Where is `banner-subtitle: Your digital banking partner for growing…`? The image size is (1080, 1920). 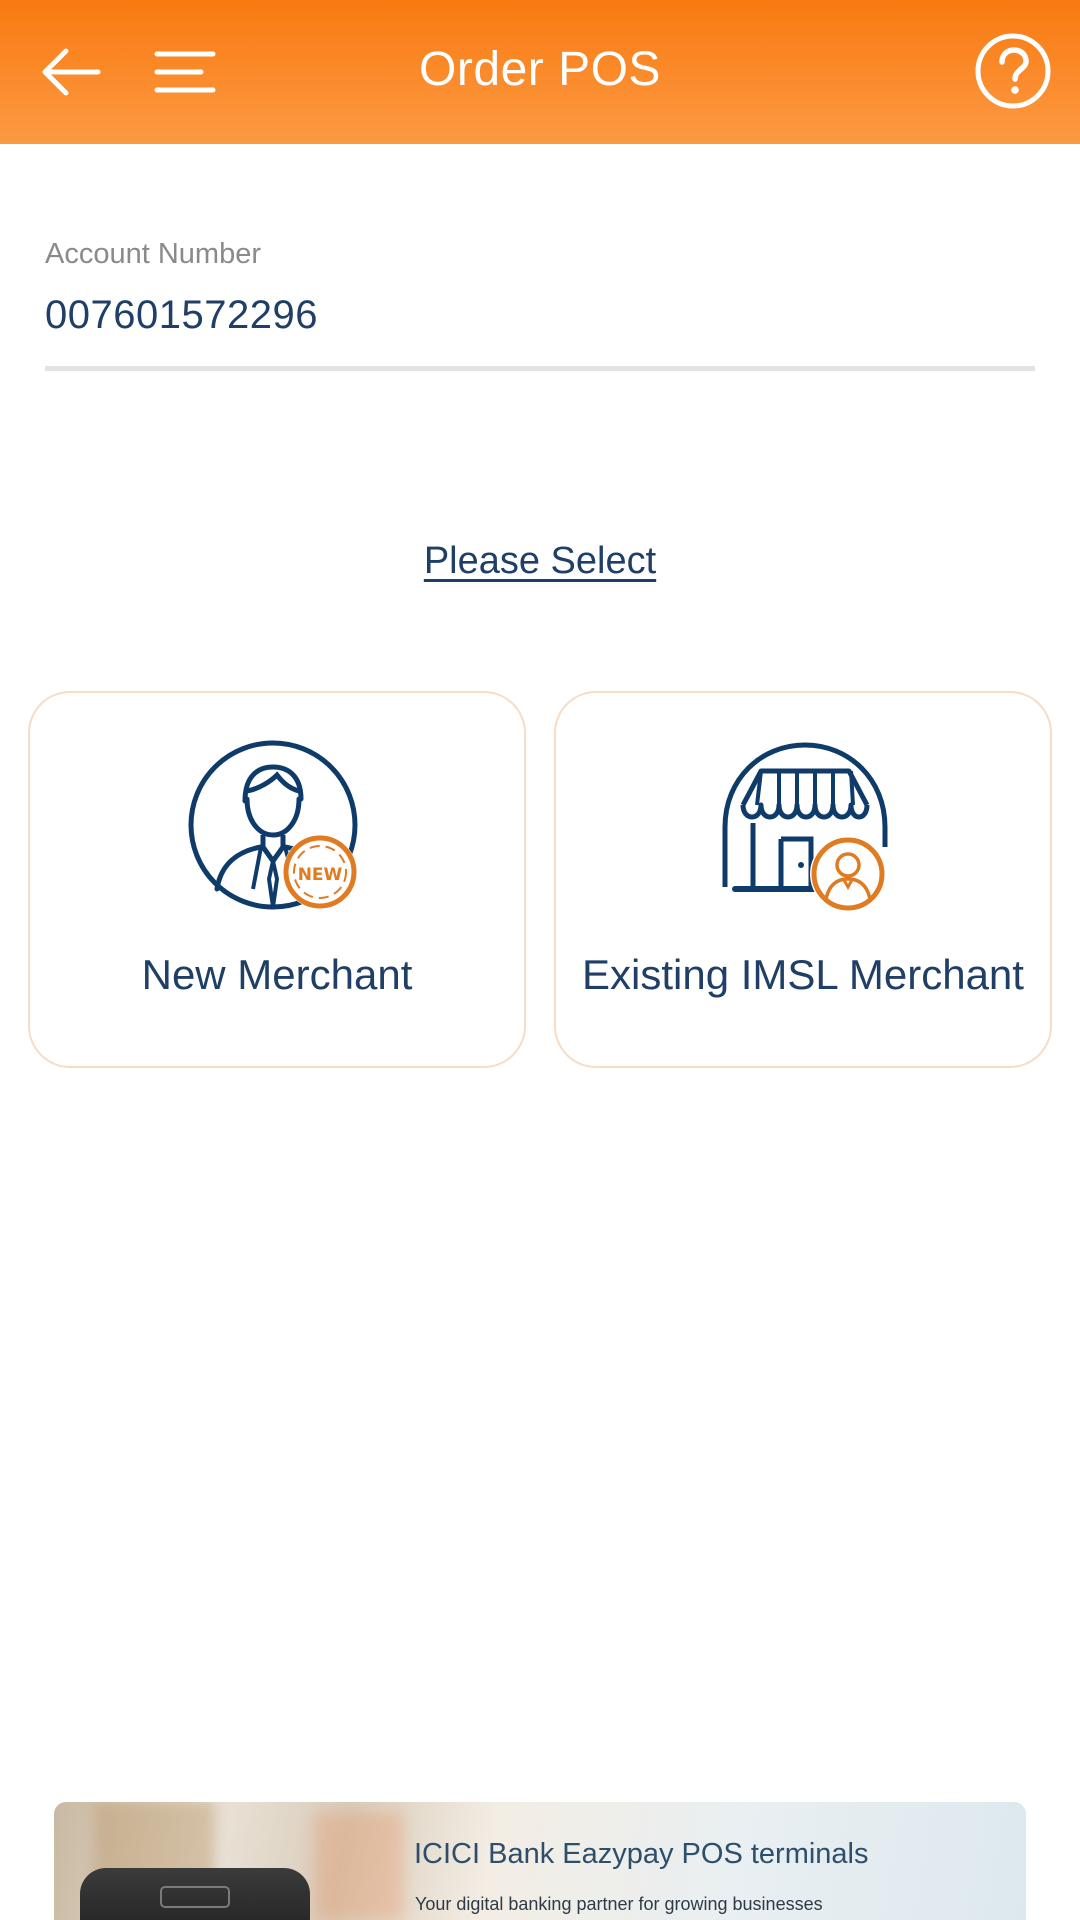 banner-subtitle: Your digital banking partner for growing… is located at coordinates (619, 1904).